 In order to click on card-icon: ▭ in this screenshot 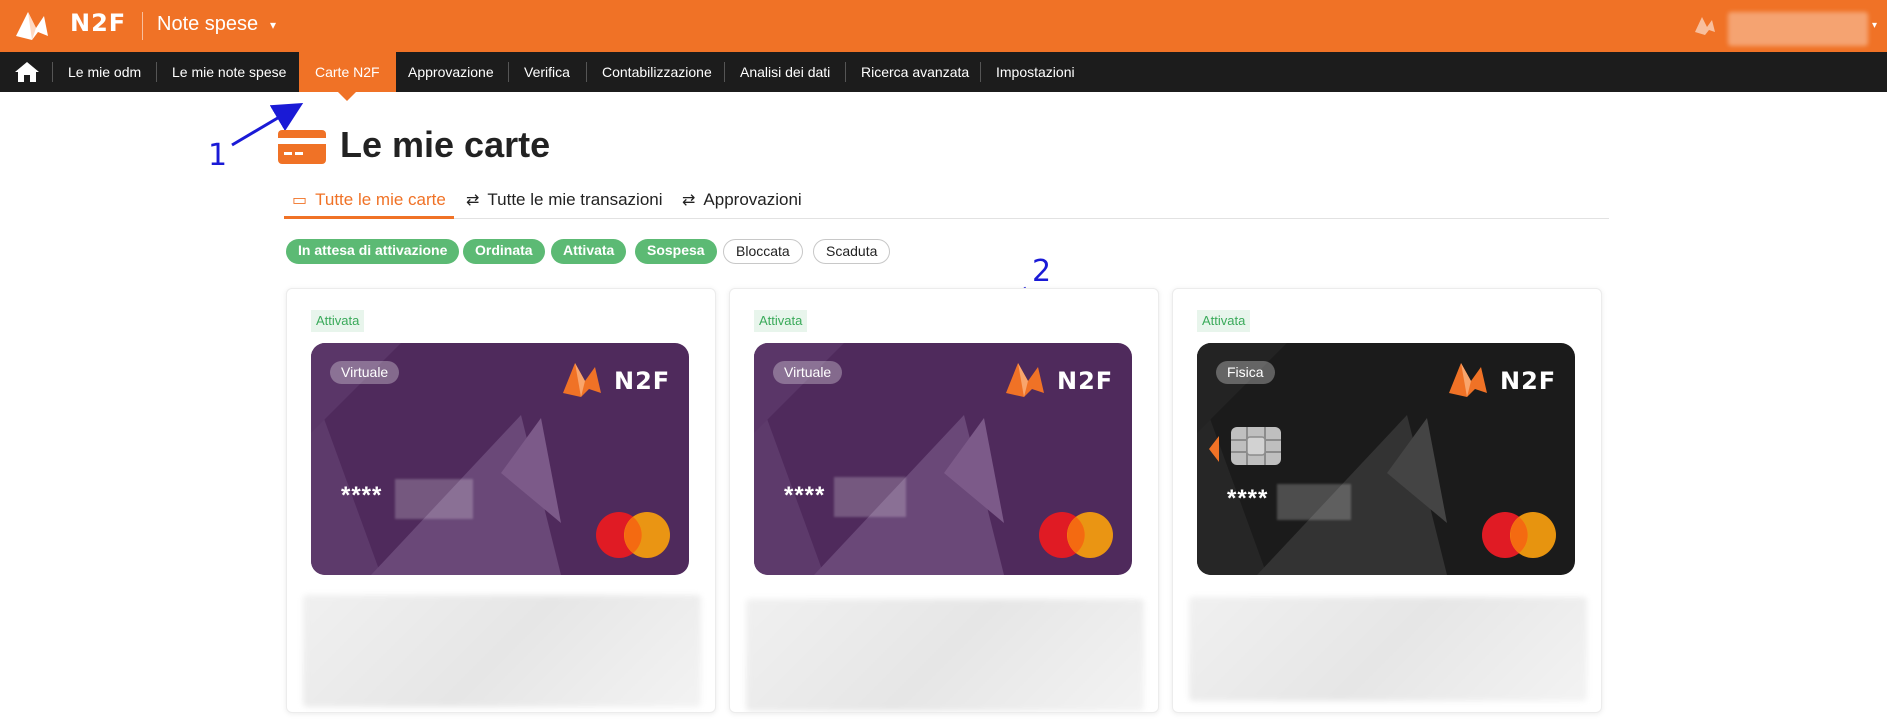, I will do `click(300, 200)`.